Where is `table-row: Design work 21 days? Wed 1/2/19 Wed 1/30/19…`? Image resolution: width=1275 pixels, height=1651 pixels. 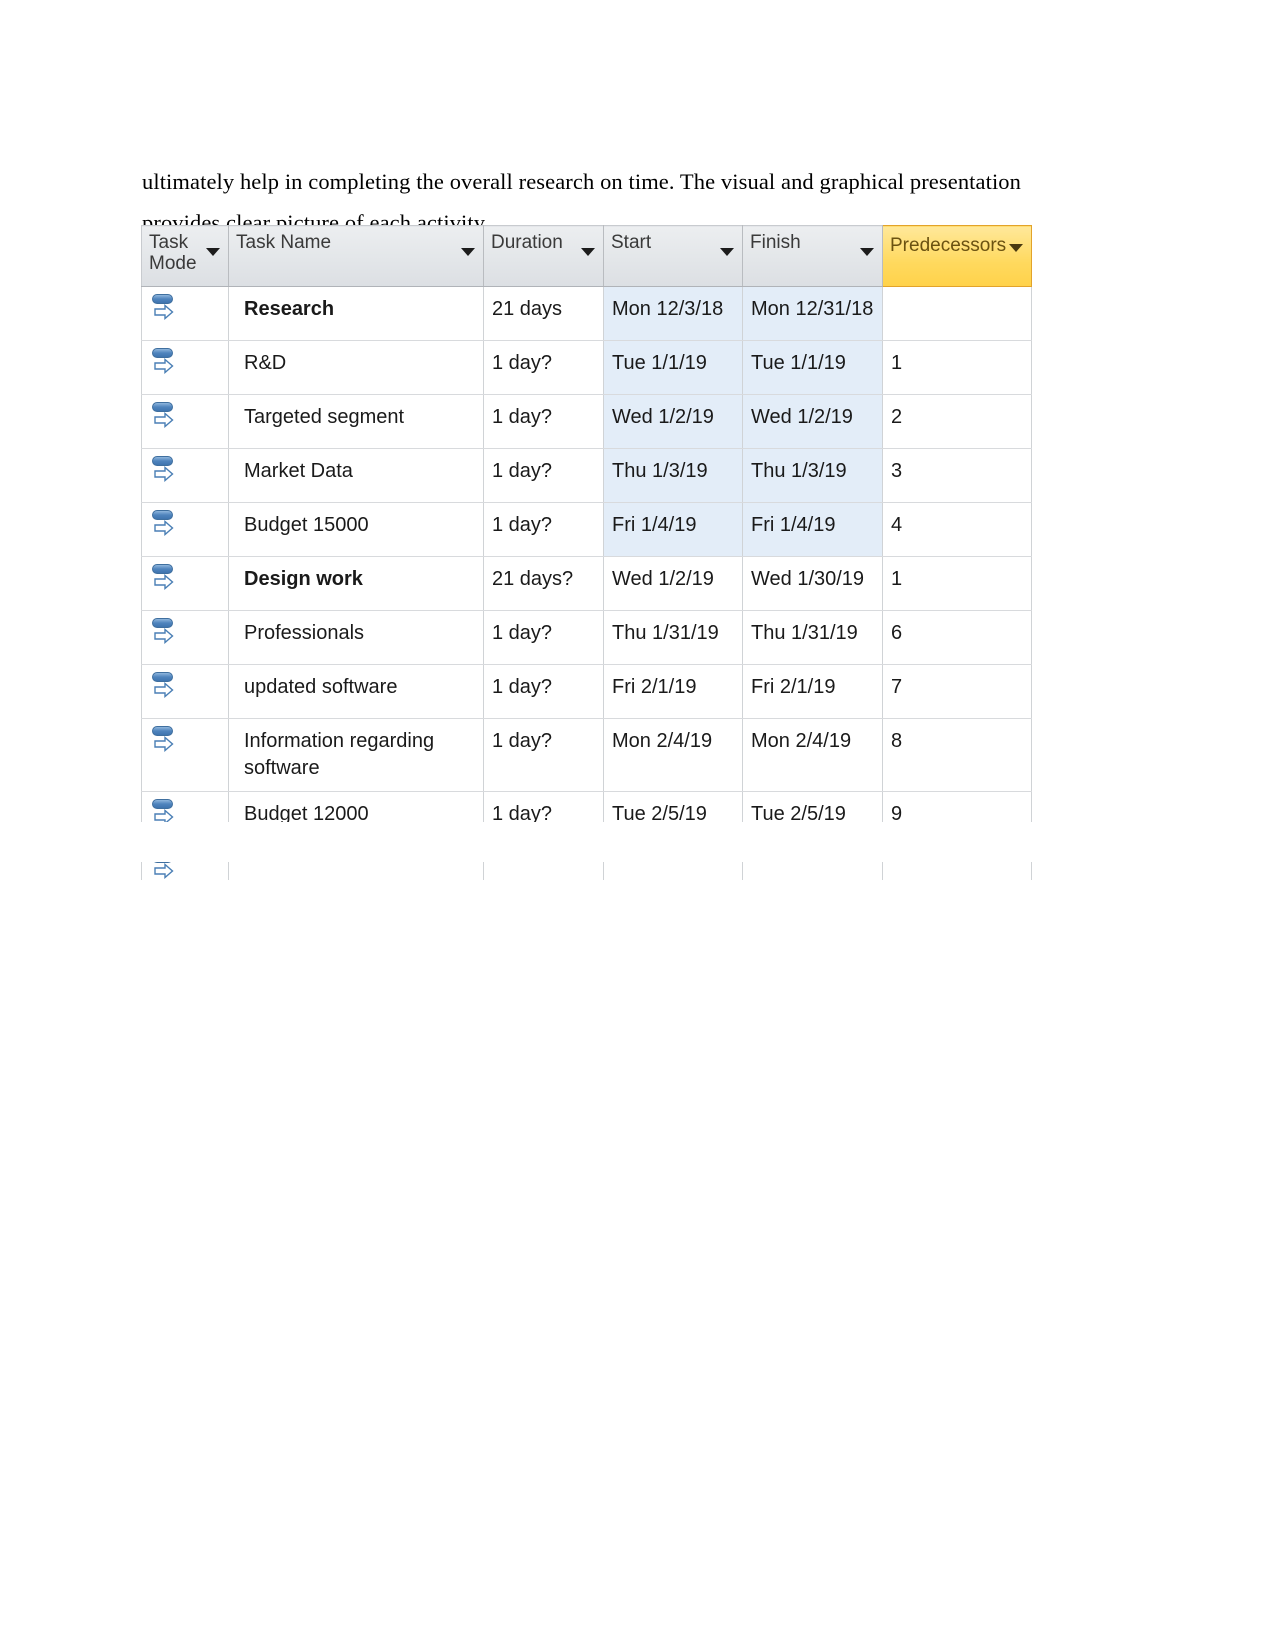 table-row: Design work 21 days? Wed 1/2/19 Wed 1/30/19… is located at coordinates (586, 583).